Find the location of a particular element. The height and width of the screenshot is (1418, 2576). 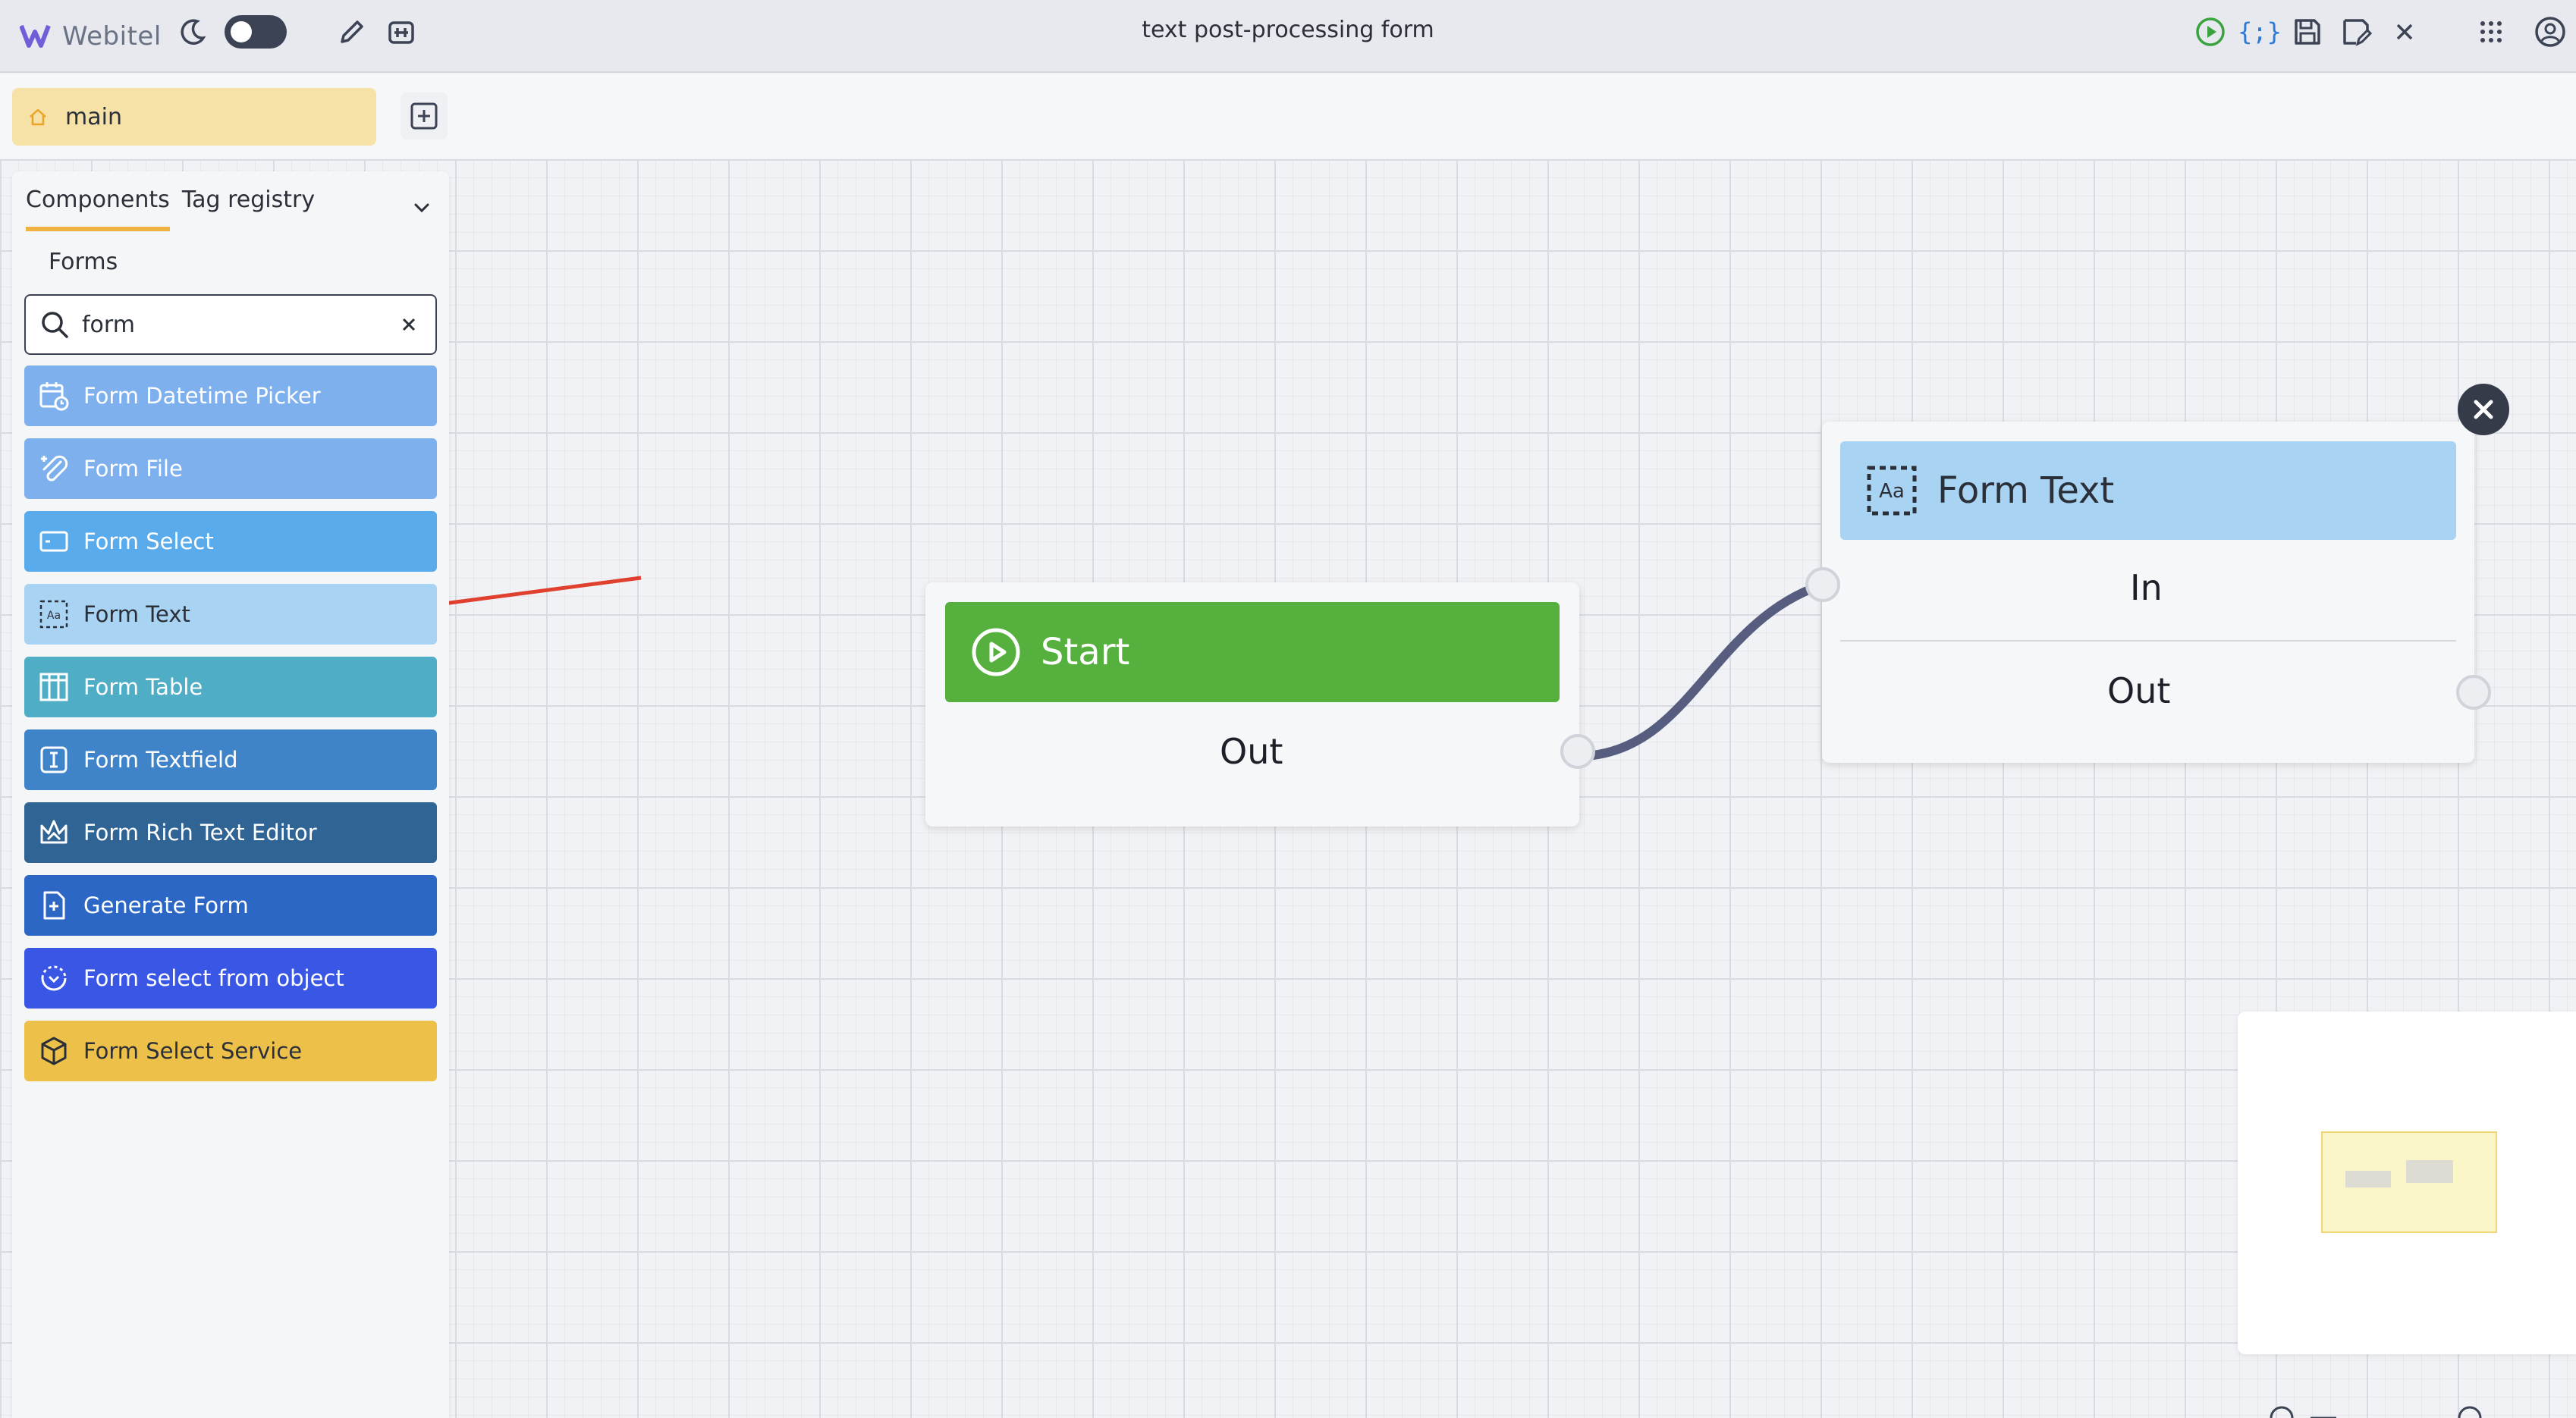

start-node: Start Out is located at coordinates (1260, 704).